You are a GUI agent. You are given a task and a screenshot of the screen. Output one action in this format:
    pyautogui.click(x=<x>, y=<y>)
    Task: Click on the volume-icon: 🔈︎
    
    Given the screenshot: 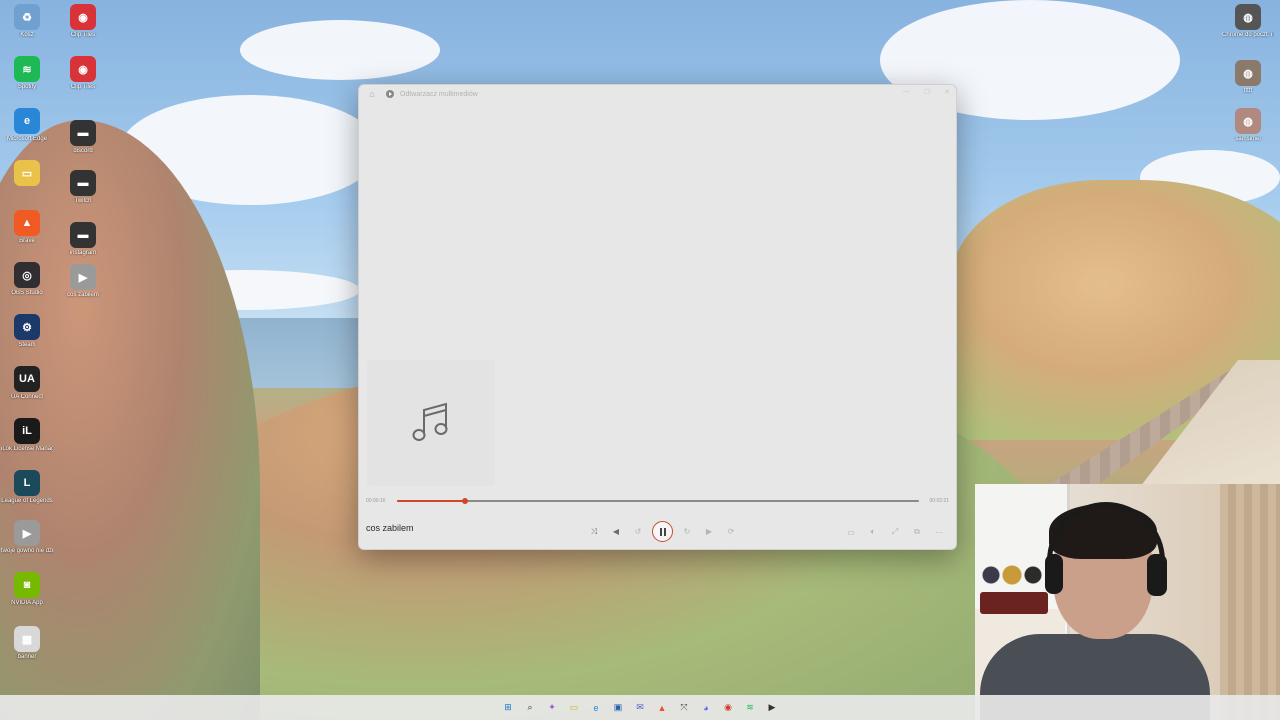 What is the action you would take?
    pyautogui.click(x=873, y=531)
    